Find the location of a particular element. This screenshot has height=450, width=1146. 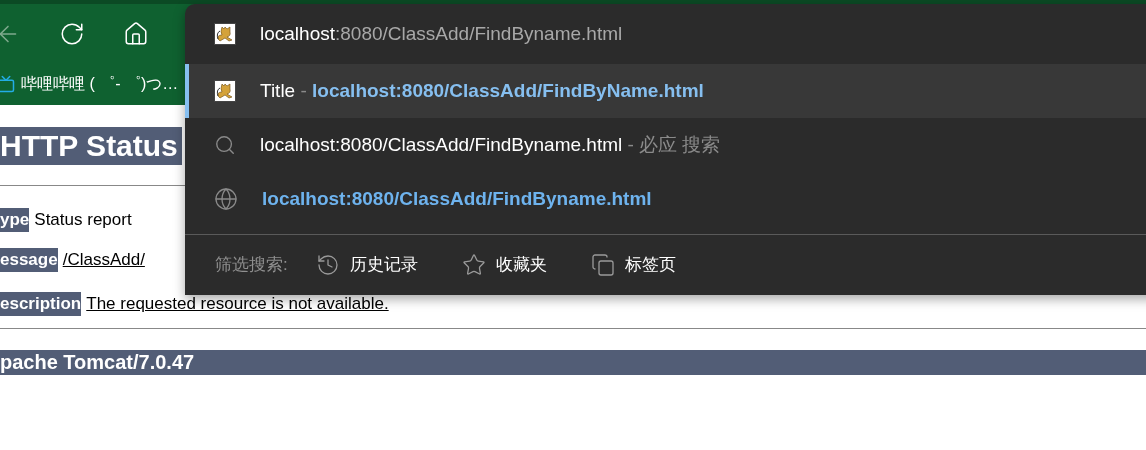

field-label: essage is located at coordinates (29, 260).